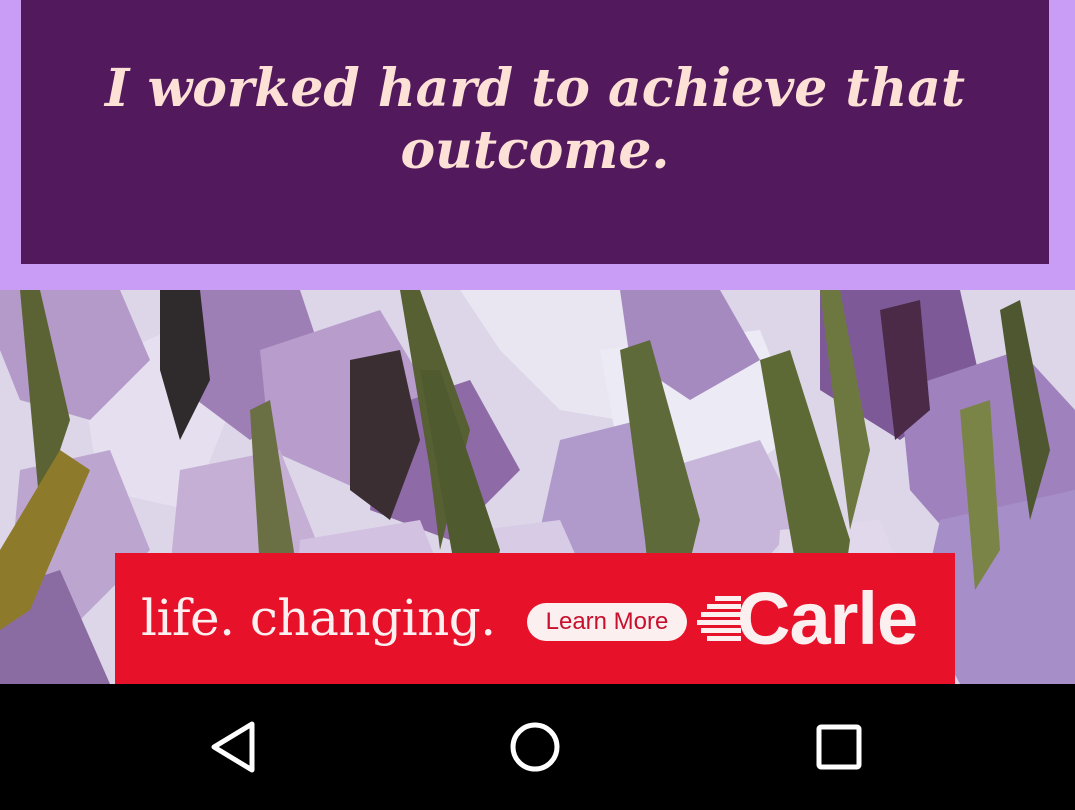 Image resolution: width=1075 pixels, height=810 pixels. Describe the element at coordinates (839, 747) in the screenshot. I see `recents-square-icon` at that location.